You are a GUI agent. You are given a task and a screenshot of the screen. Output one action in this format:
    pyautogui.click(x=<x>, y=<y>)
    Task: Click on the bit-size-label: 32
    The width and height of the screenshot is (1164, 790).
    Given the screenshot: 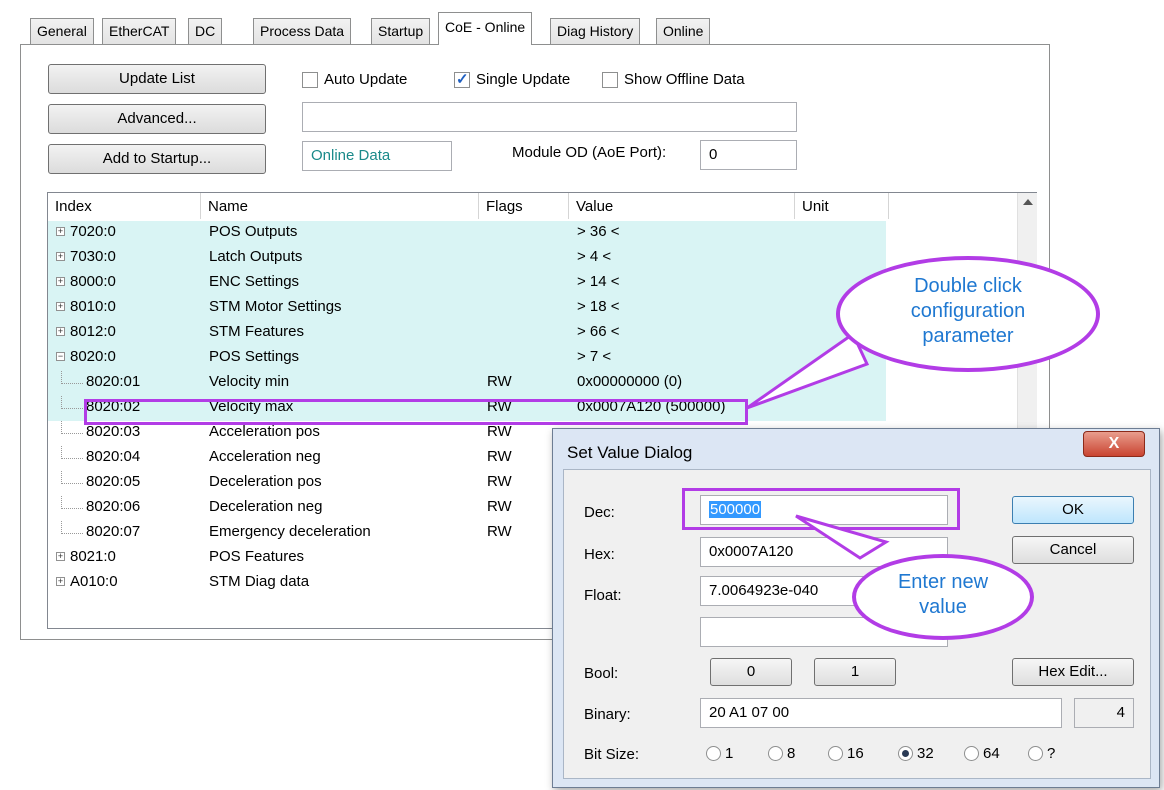 What is the action you would take?
    pyautogui.click(x=925, y=753)
    